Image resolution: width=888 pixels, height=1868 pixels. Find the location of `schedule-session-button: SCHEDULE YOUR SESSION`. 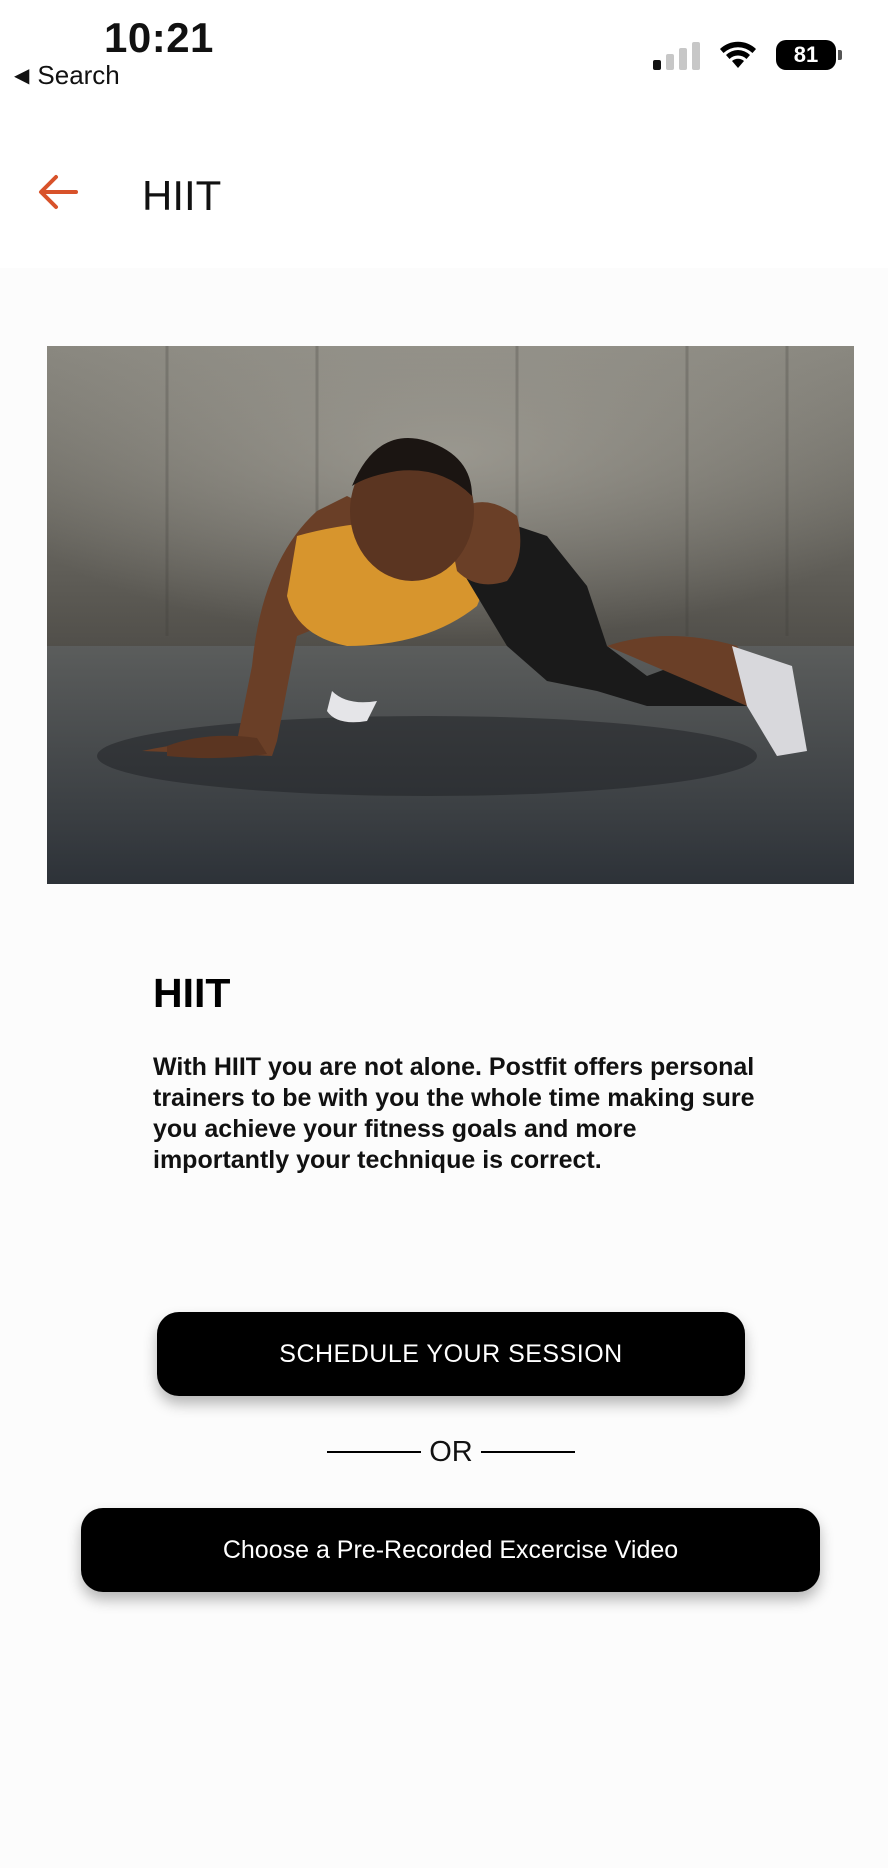

schedule-session-button: SCHEDULE YOUR SESSION is located at coordinates (451, 1354).